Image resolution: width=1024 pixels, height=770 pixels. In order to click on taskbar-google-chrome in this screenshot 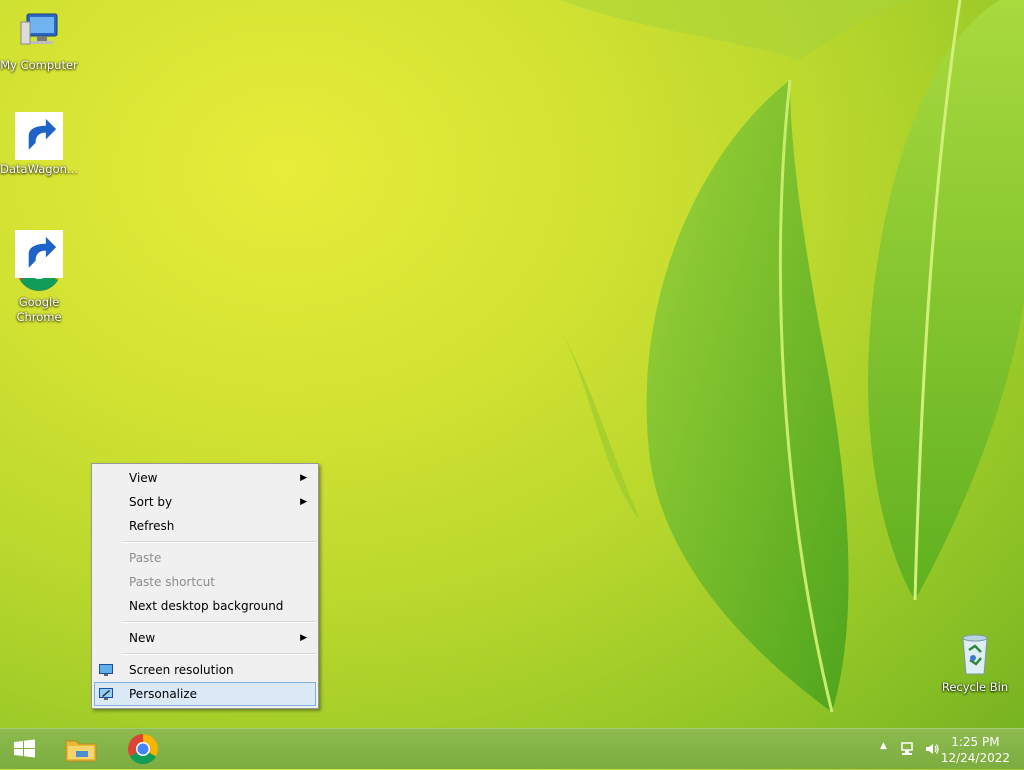, I will do `click(143, 749)`.